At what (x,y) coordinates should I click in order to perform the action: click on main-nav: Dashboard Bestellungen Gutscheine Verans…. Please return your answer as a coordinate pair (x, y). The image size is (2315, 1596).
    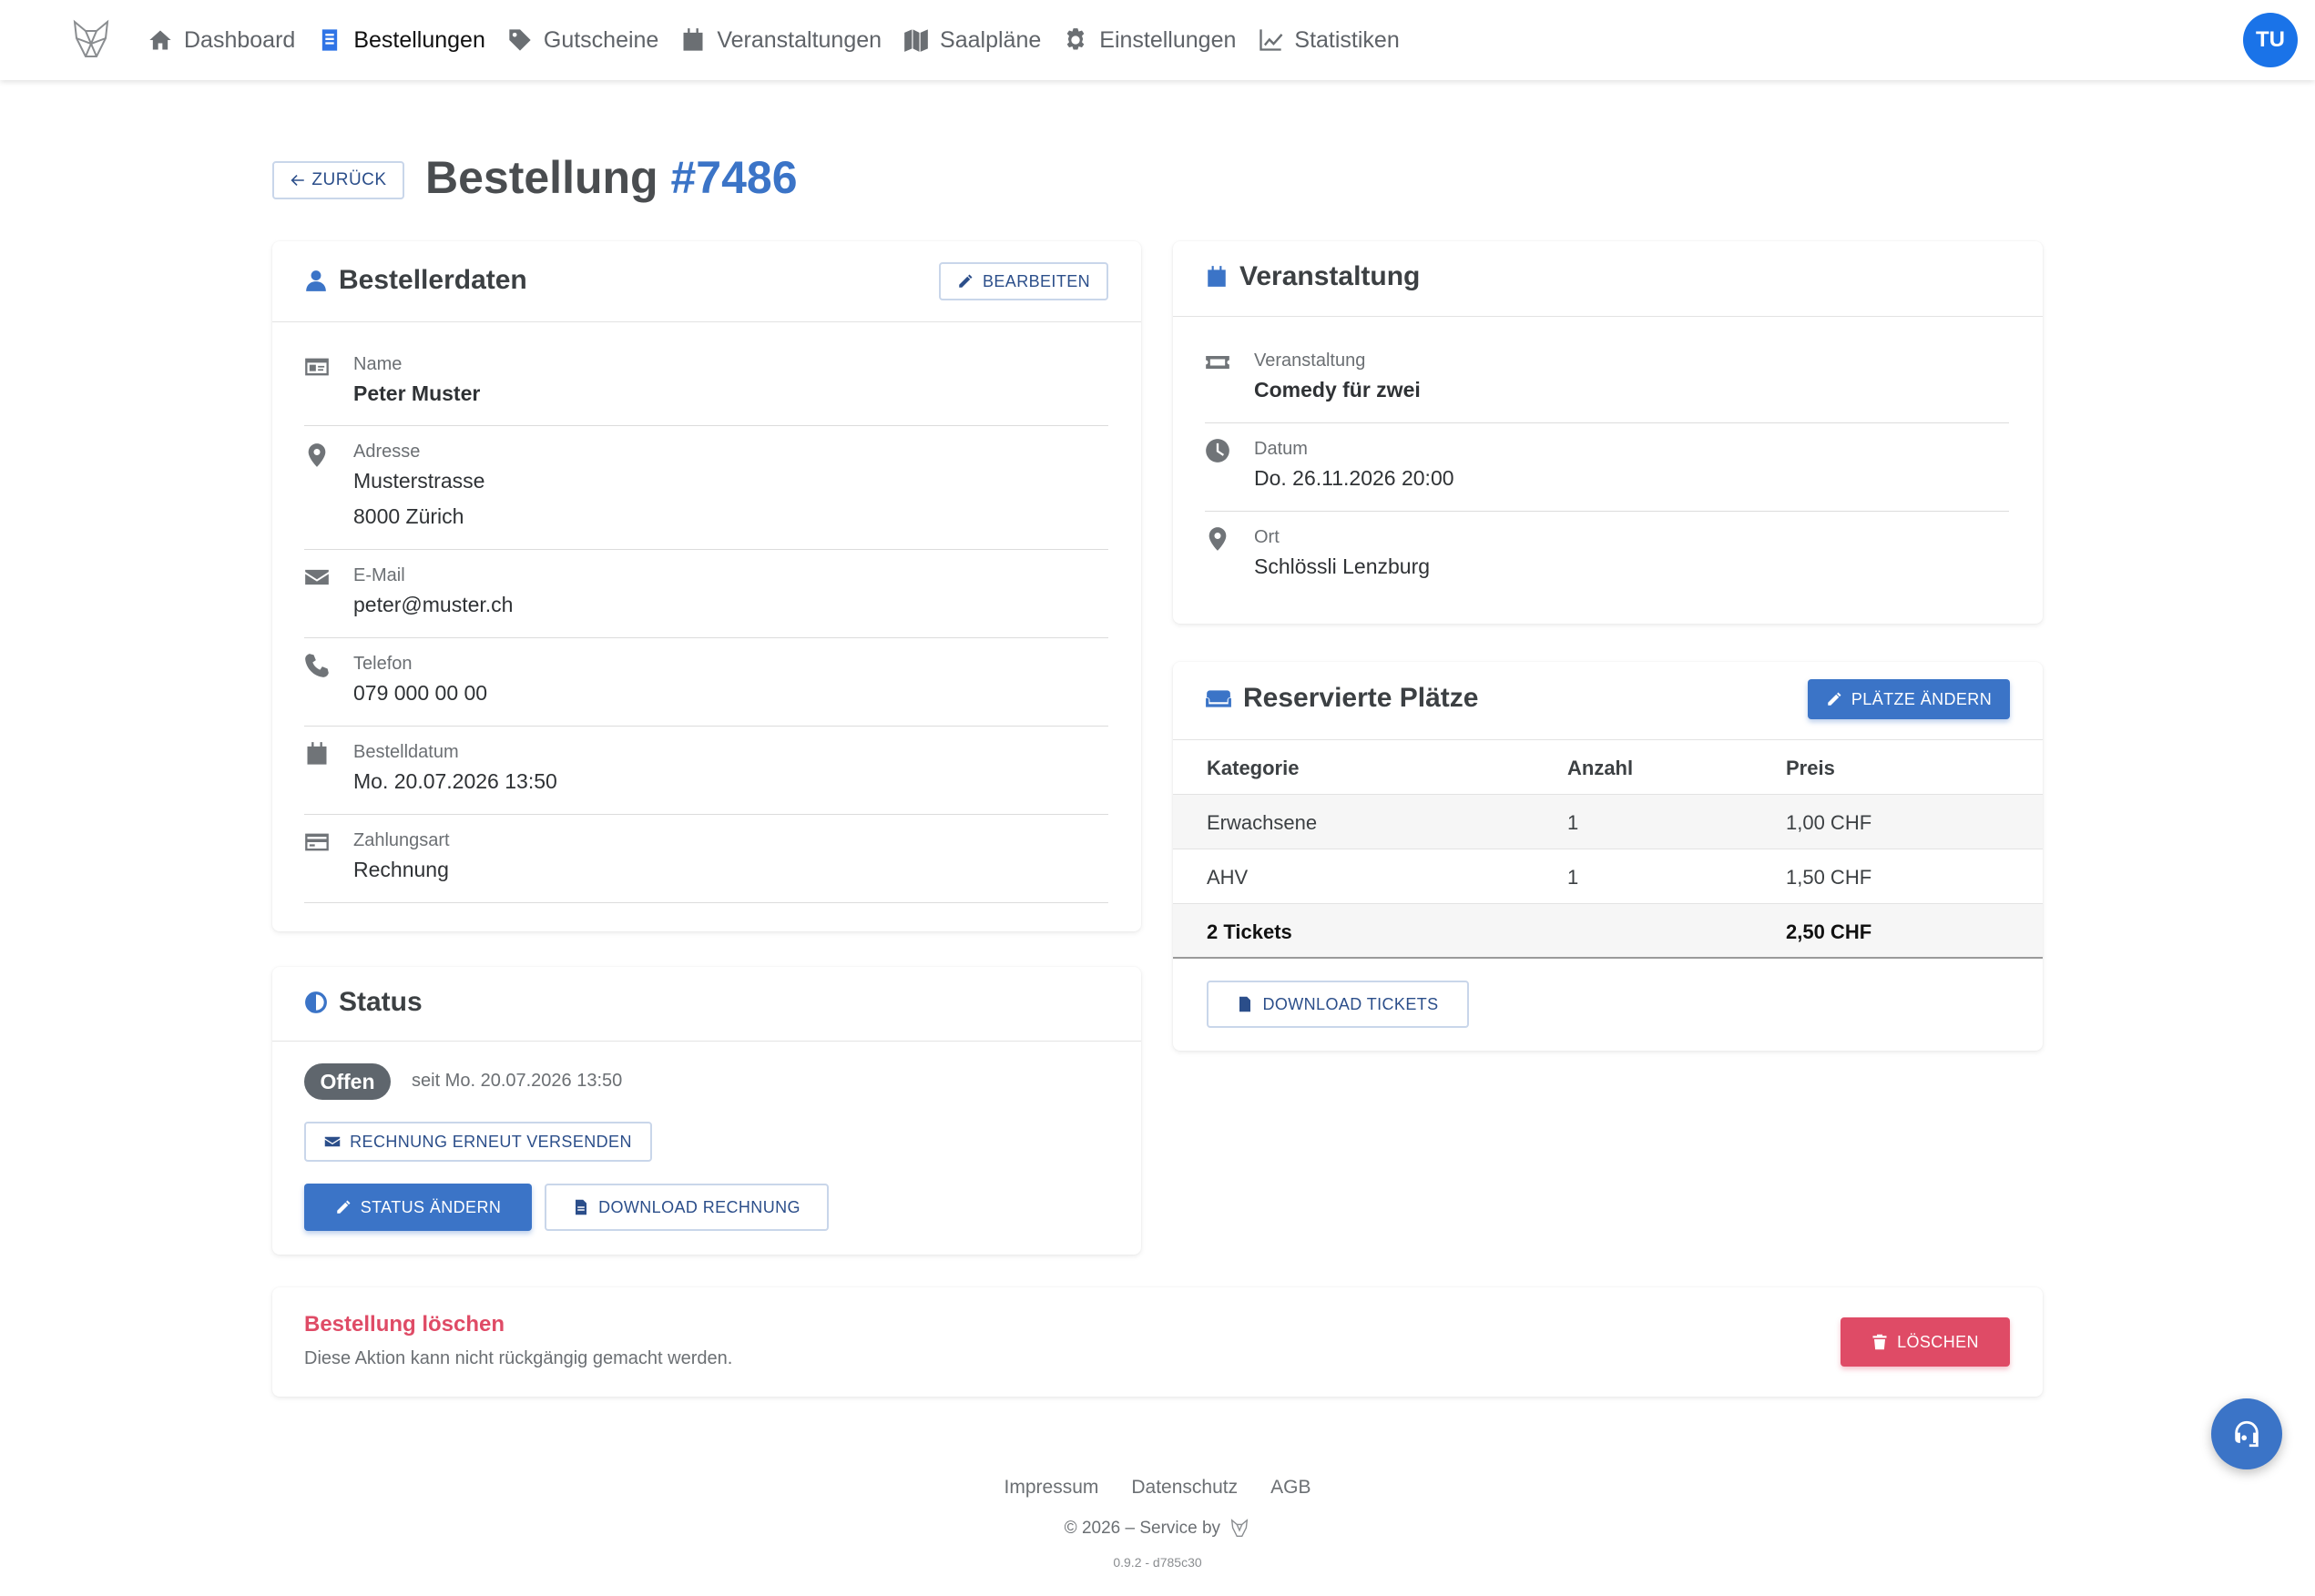
    Looking at the image, I should click on (785, 40).